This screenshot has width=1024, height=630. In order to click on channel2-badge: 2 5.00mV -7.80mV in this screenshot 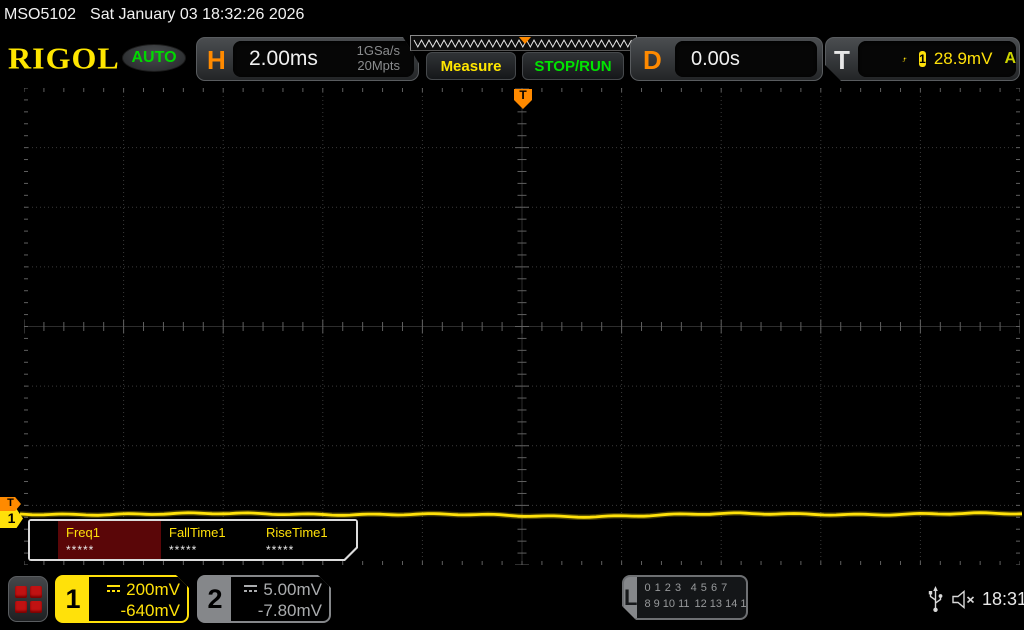, I will do `click(264, 599)`.